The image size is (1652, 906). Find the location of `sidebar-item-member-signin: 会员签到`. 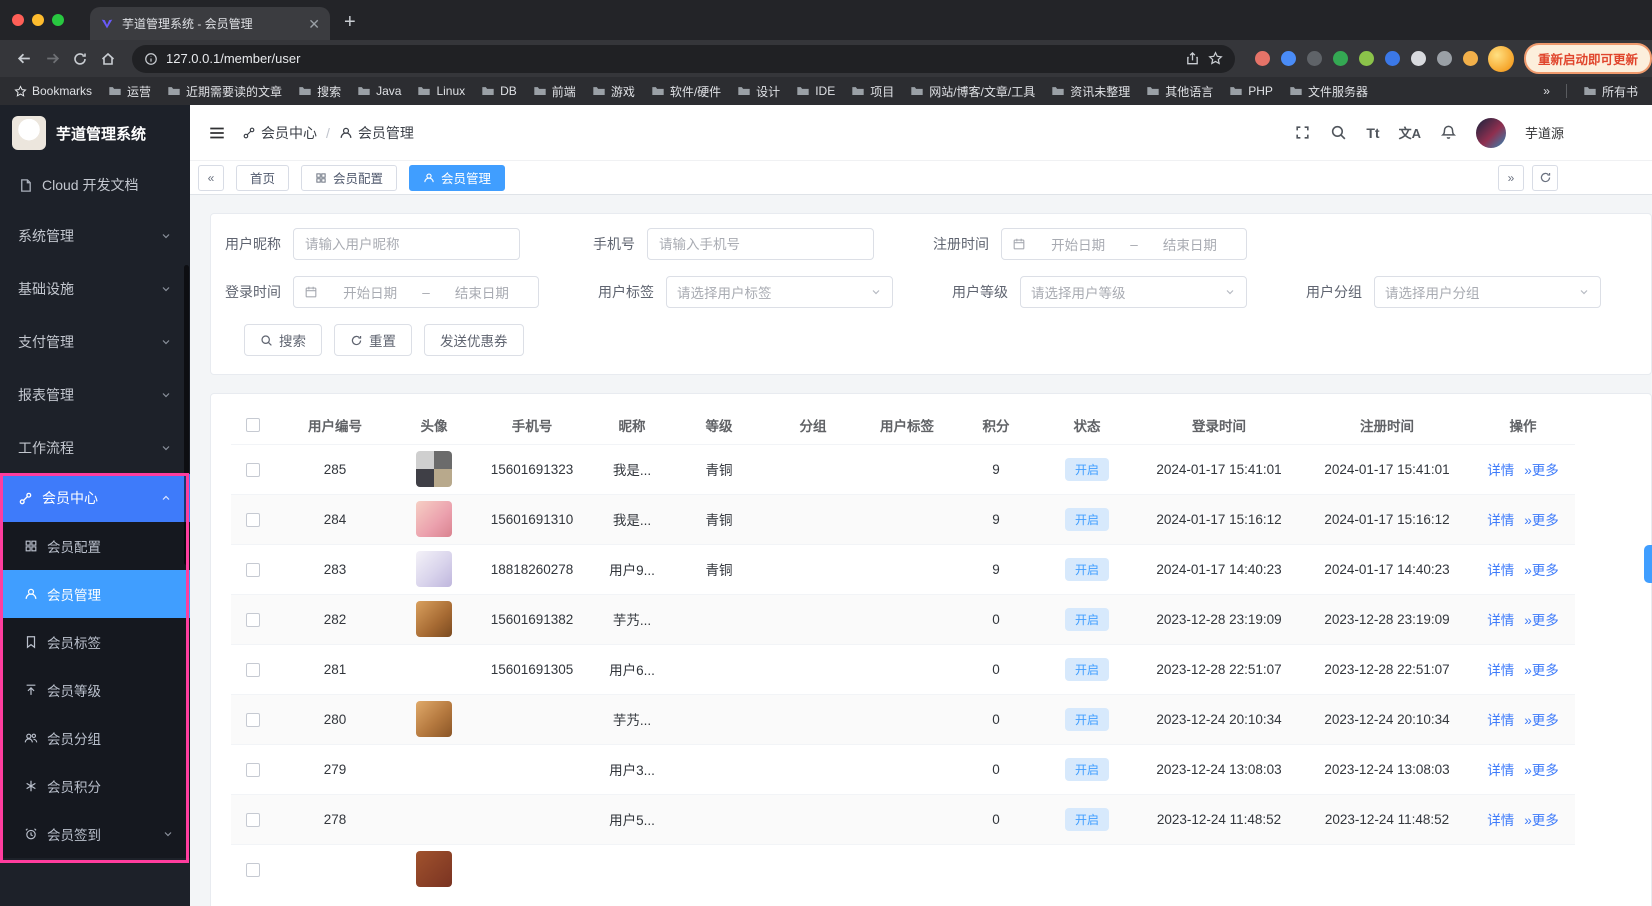

sidebar-item-member-signin: 会员签到 is located at coordinates (95, 834).